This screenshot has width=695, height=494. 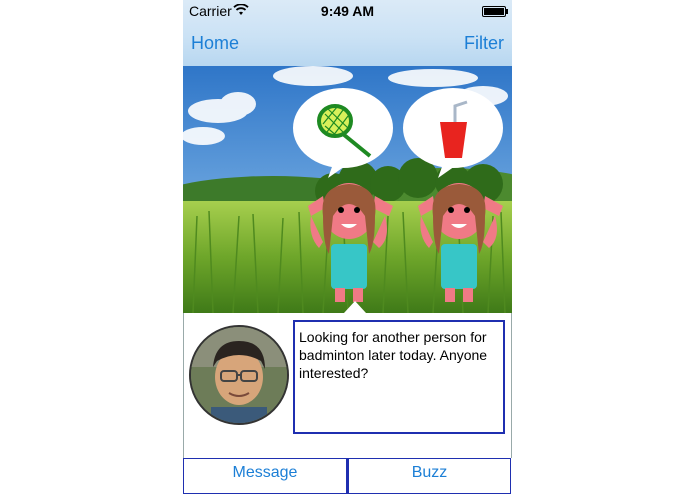 What do you see at coordinates (347, 33) in the screenshot?
I see `navigation-bar: Carrier 9:49 AM Home Filter` at bounding box center [347, 33].